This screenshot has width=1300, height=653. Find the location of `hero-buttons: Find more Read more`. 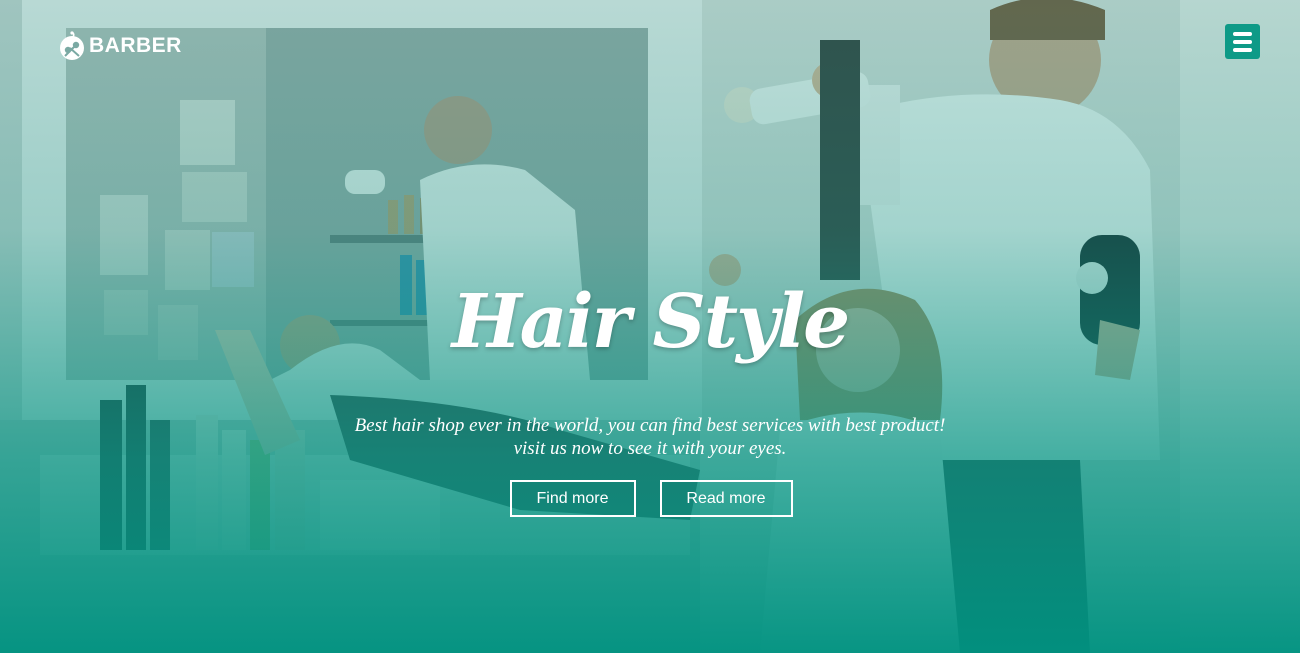

hero-buttons: Find more Read more is located at coordinates (650, 498).